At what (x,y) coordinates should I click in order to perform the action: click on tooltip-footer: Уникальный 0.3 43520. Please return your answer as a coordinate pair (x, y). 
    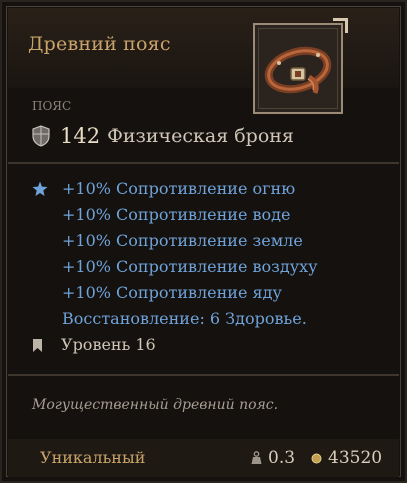
    Looking at the image, I should click on (203, 458).